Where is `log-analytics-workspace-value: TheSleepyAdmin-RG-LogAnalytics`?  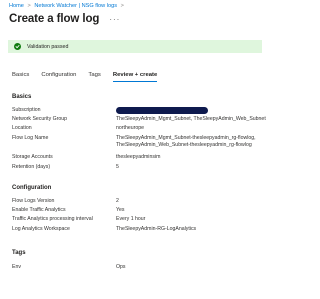
log-analytics-workspace-value: TheSleepyAdmin-RG-LogAnalytics is located at coordinates (156, 229).